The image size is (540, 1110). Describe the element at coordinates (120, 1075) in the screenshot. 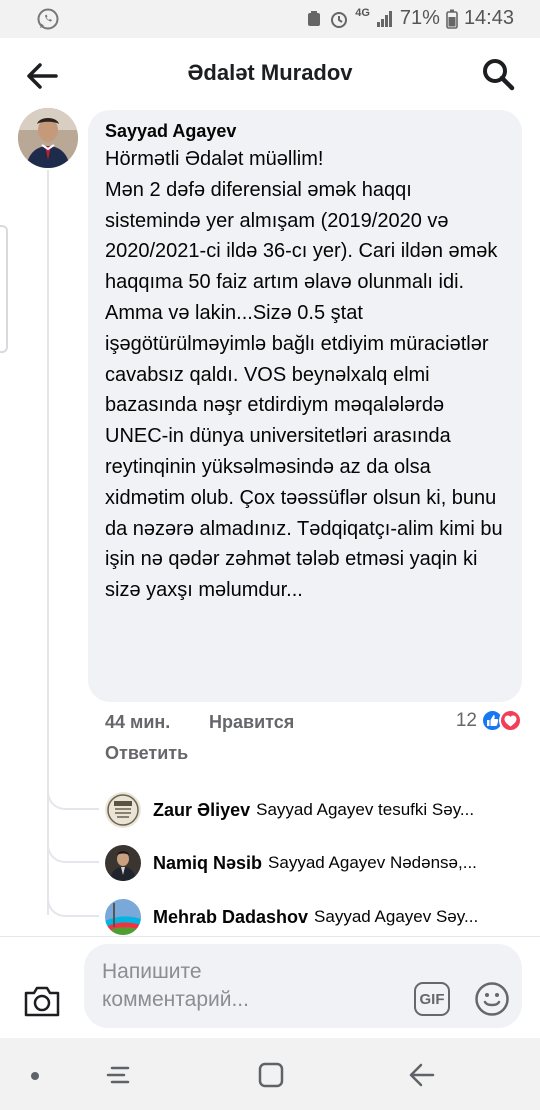

I see `recent-apps-icon` at that location.